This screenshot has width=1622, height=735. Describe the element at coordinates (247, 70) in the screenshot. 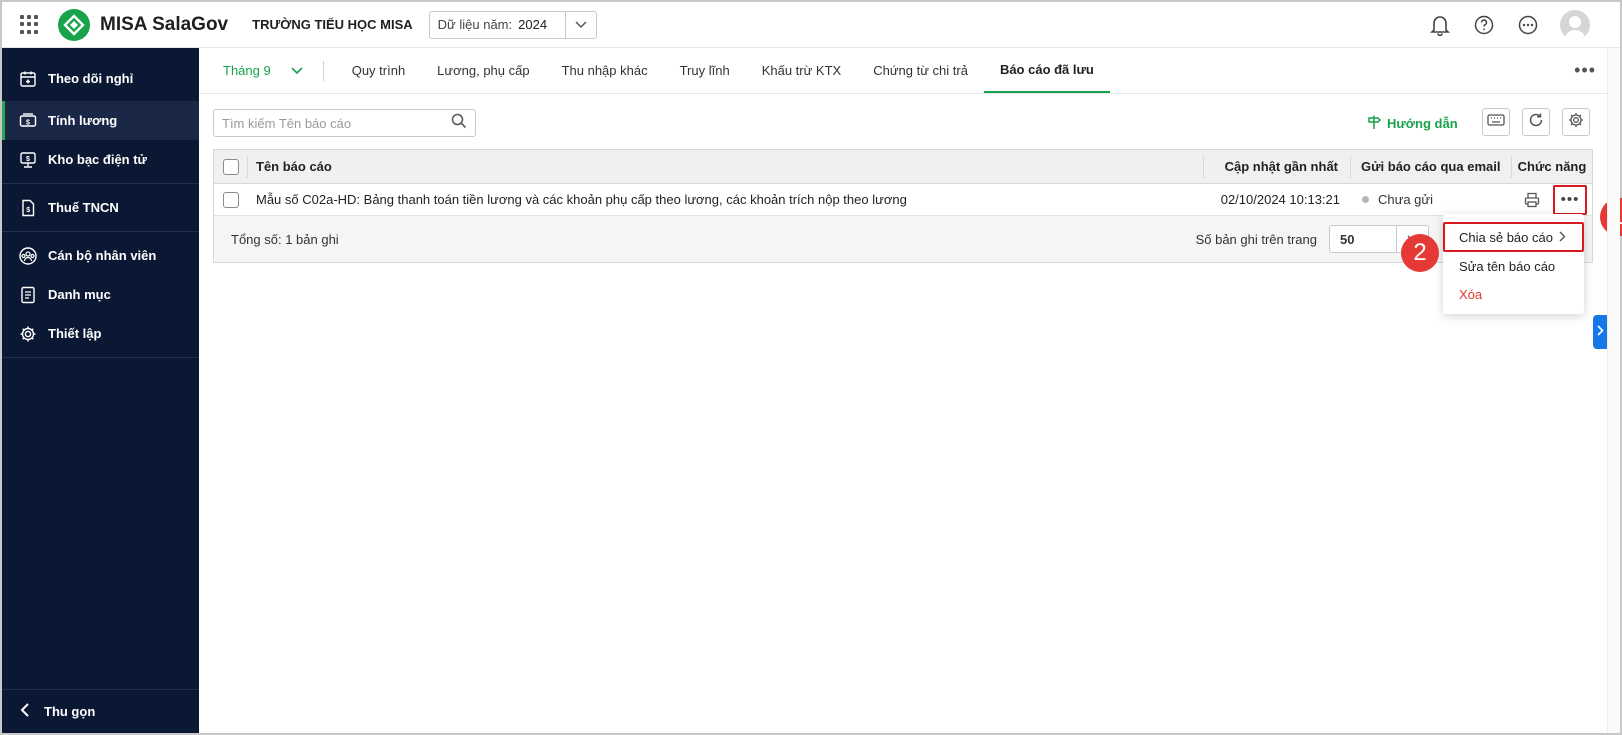

I see `month-label: Tháng 9` at that location.